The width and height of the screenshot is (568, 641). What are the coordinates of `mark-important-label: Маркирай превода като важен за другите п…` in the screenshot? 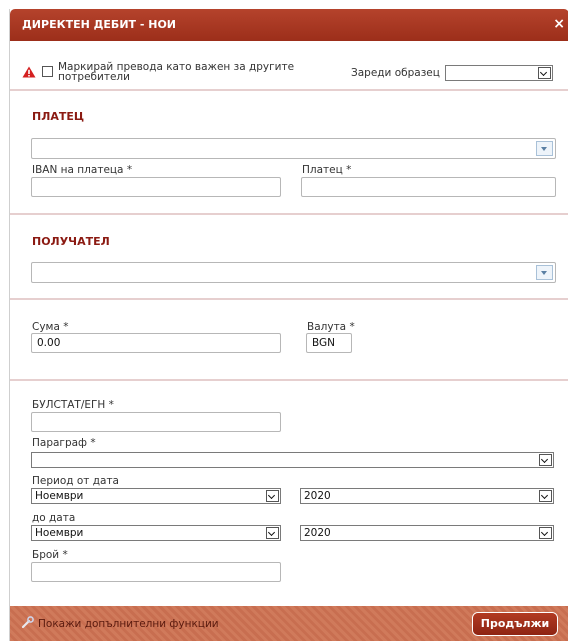 It's located at (176, 72).